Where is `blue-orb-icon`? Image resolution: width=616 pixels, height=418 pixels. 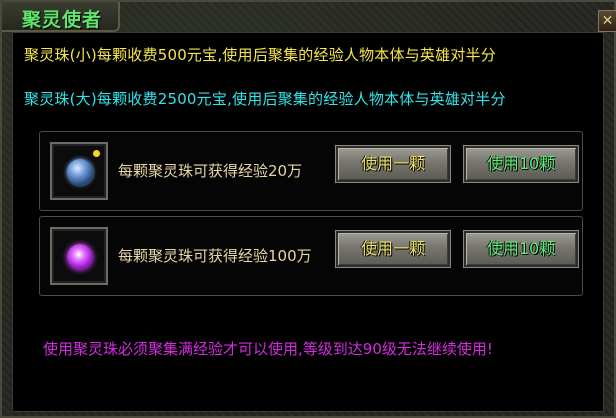
blue-orb-icon is located at coordinates (80, 172).